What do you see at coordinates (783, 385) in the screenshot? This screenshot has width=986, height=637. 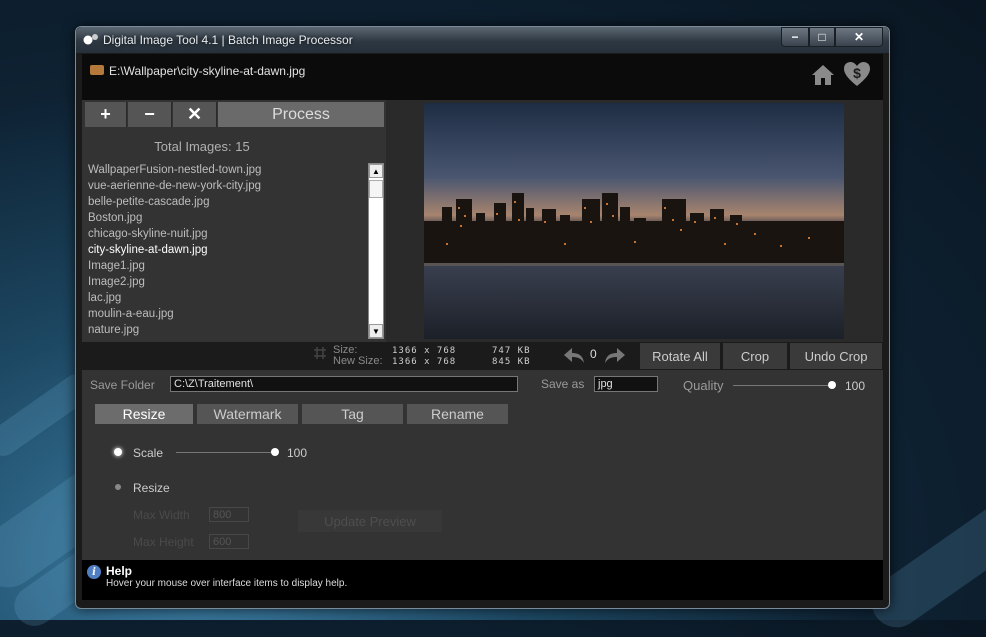 I see `quality-slider` at bounding box center [783, 385].